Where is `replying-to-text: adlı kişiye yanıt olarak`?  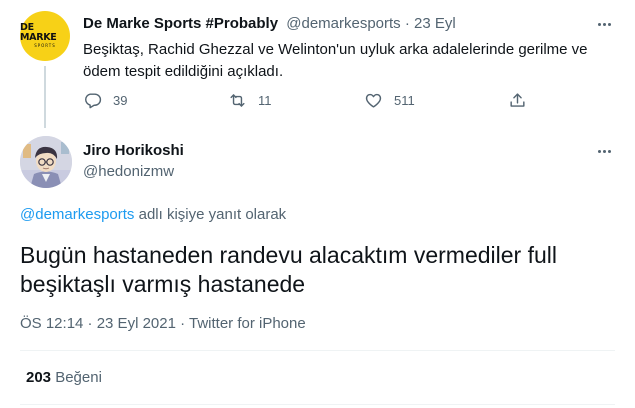
replying-to-text: adlı kişiye yanıt olarak is located at coordinates (210, 214).